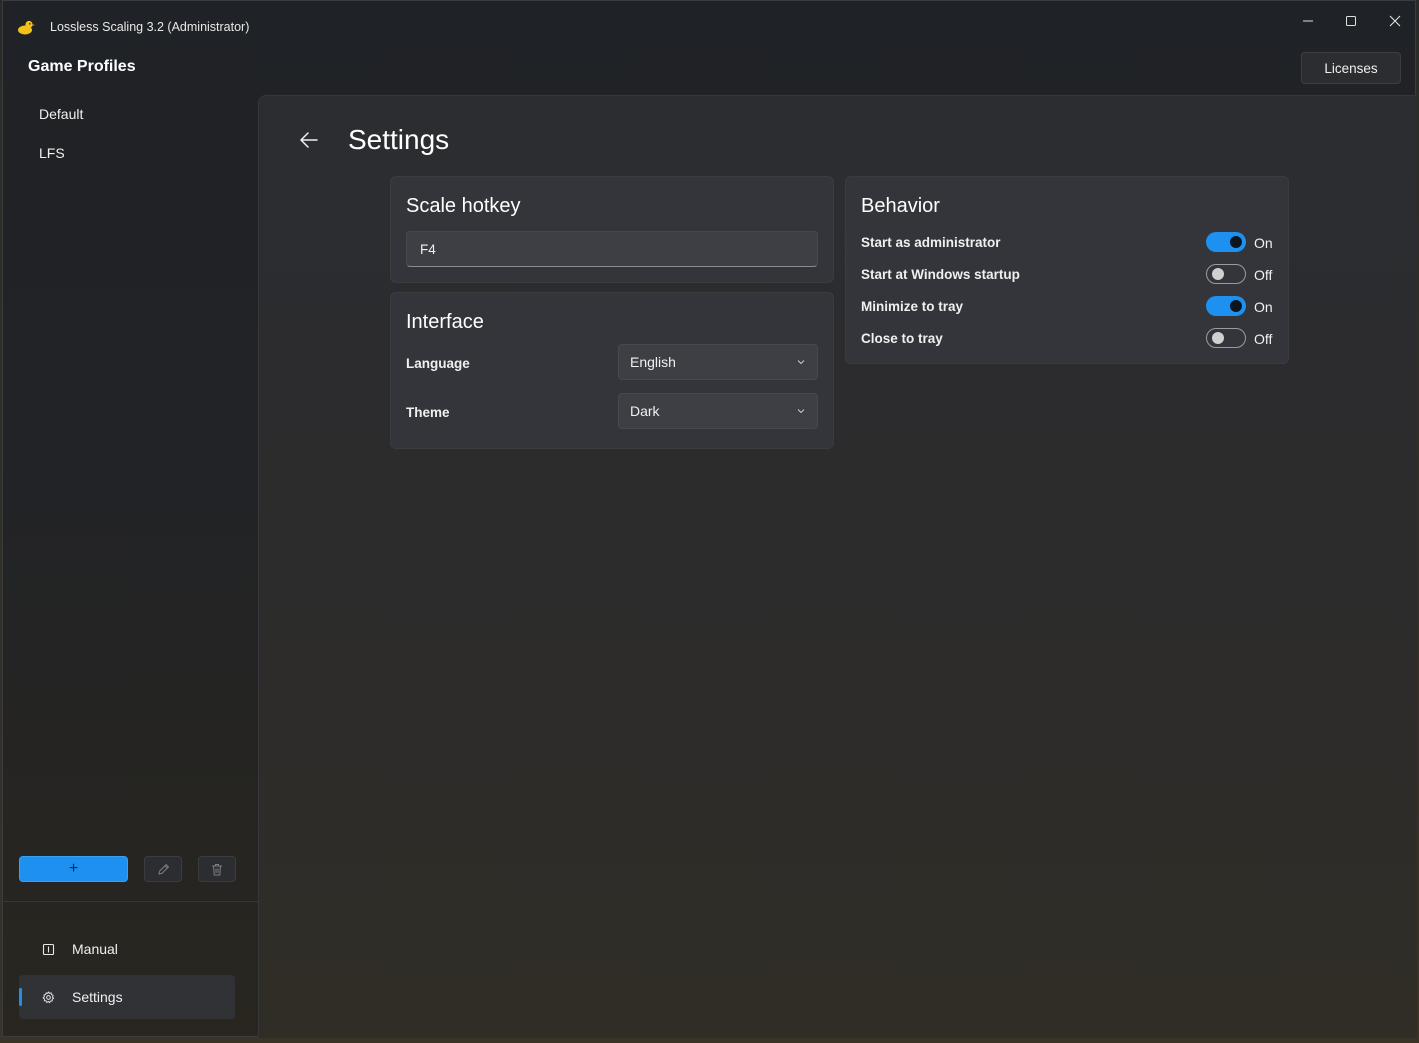 Image resolution: width=1419 pixels, height=1043 pixels. Describe the element at coordinates (1068, 307) in the screenshot. I see `behavior-row-minimize-to-tray: Minimize to tray On` at that location.